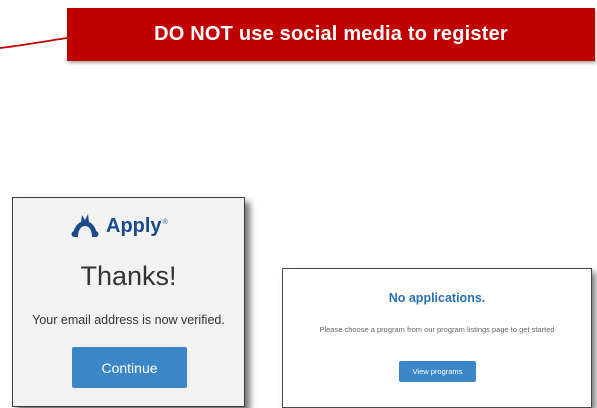  I want to click on warning-text: DO NOT use social media to register, so click(331, 34).